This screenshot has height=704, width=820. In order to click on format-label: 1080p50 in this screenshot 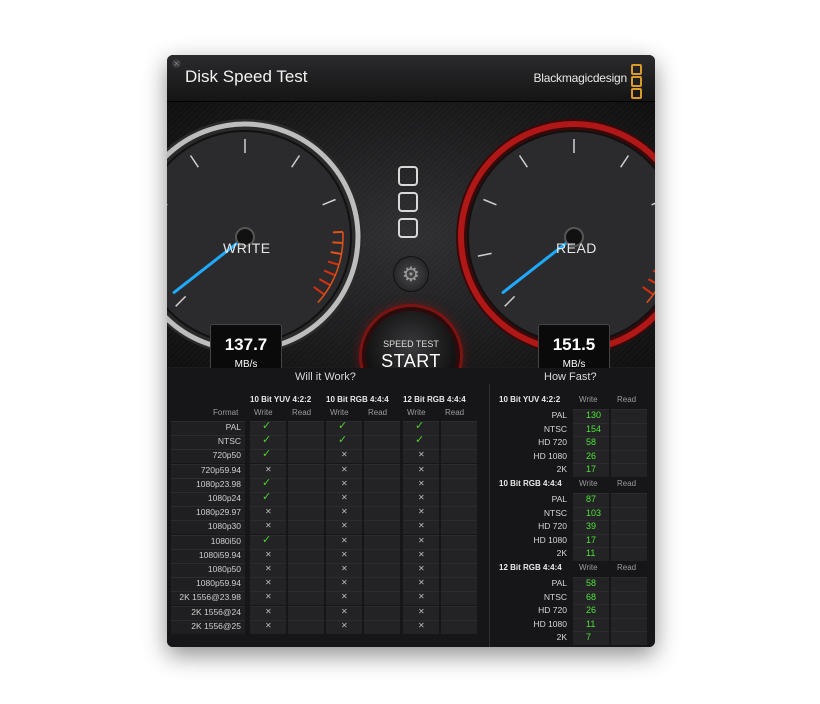, I will do `click(224, 569)`.